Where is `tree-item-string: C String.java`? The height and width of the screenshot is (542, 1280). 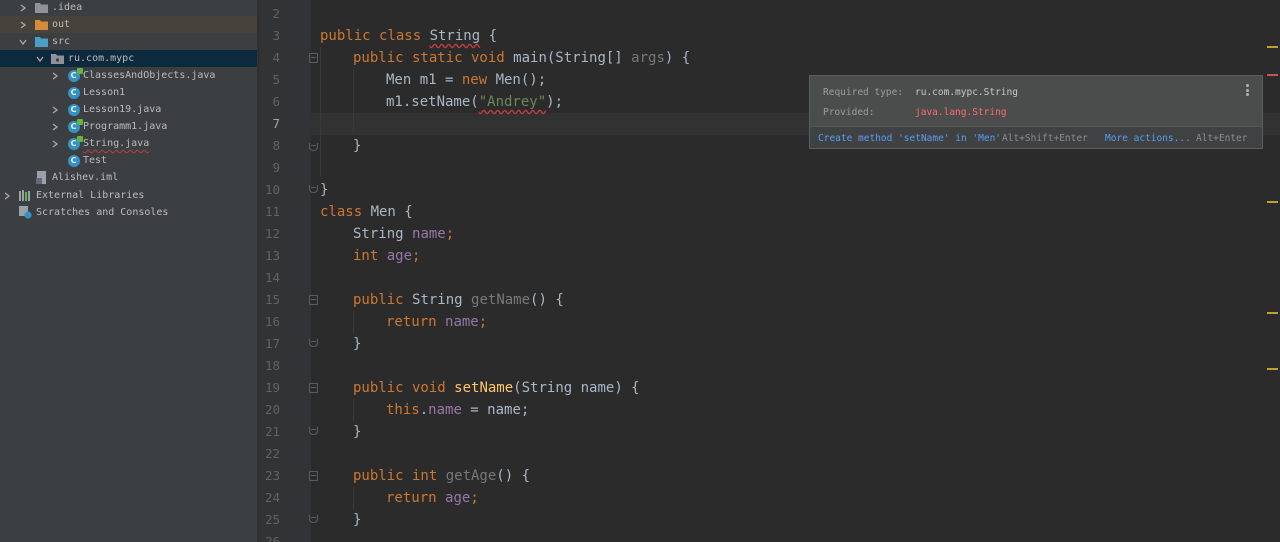
tree-item-string: C String.java is located at coordinates (128, 143).